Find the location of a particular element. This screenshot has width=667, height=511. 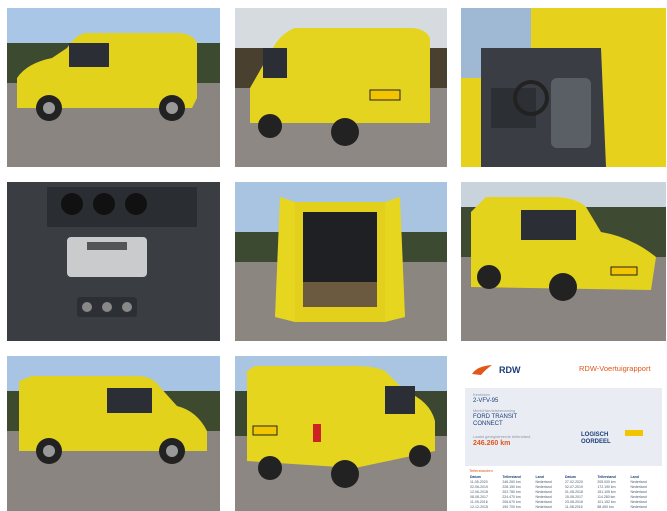

model-label: Merk/Handelsbenaming is located at coordinates (494, 410).